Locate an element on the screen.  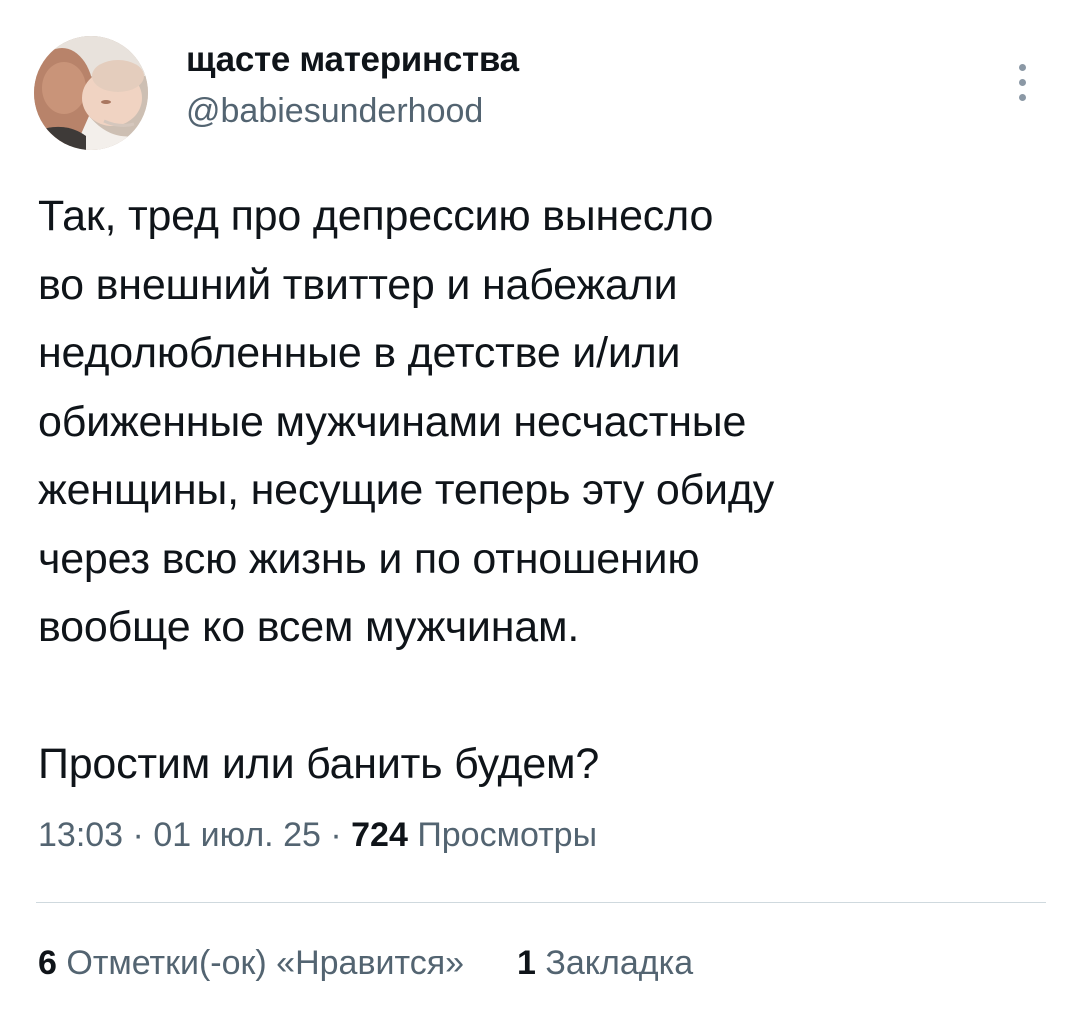
bookmarks-count: 1 is located at coordinates (526, 963).